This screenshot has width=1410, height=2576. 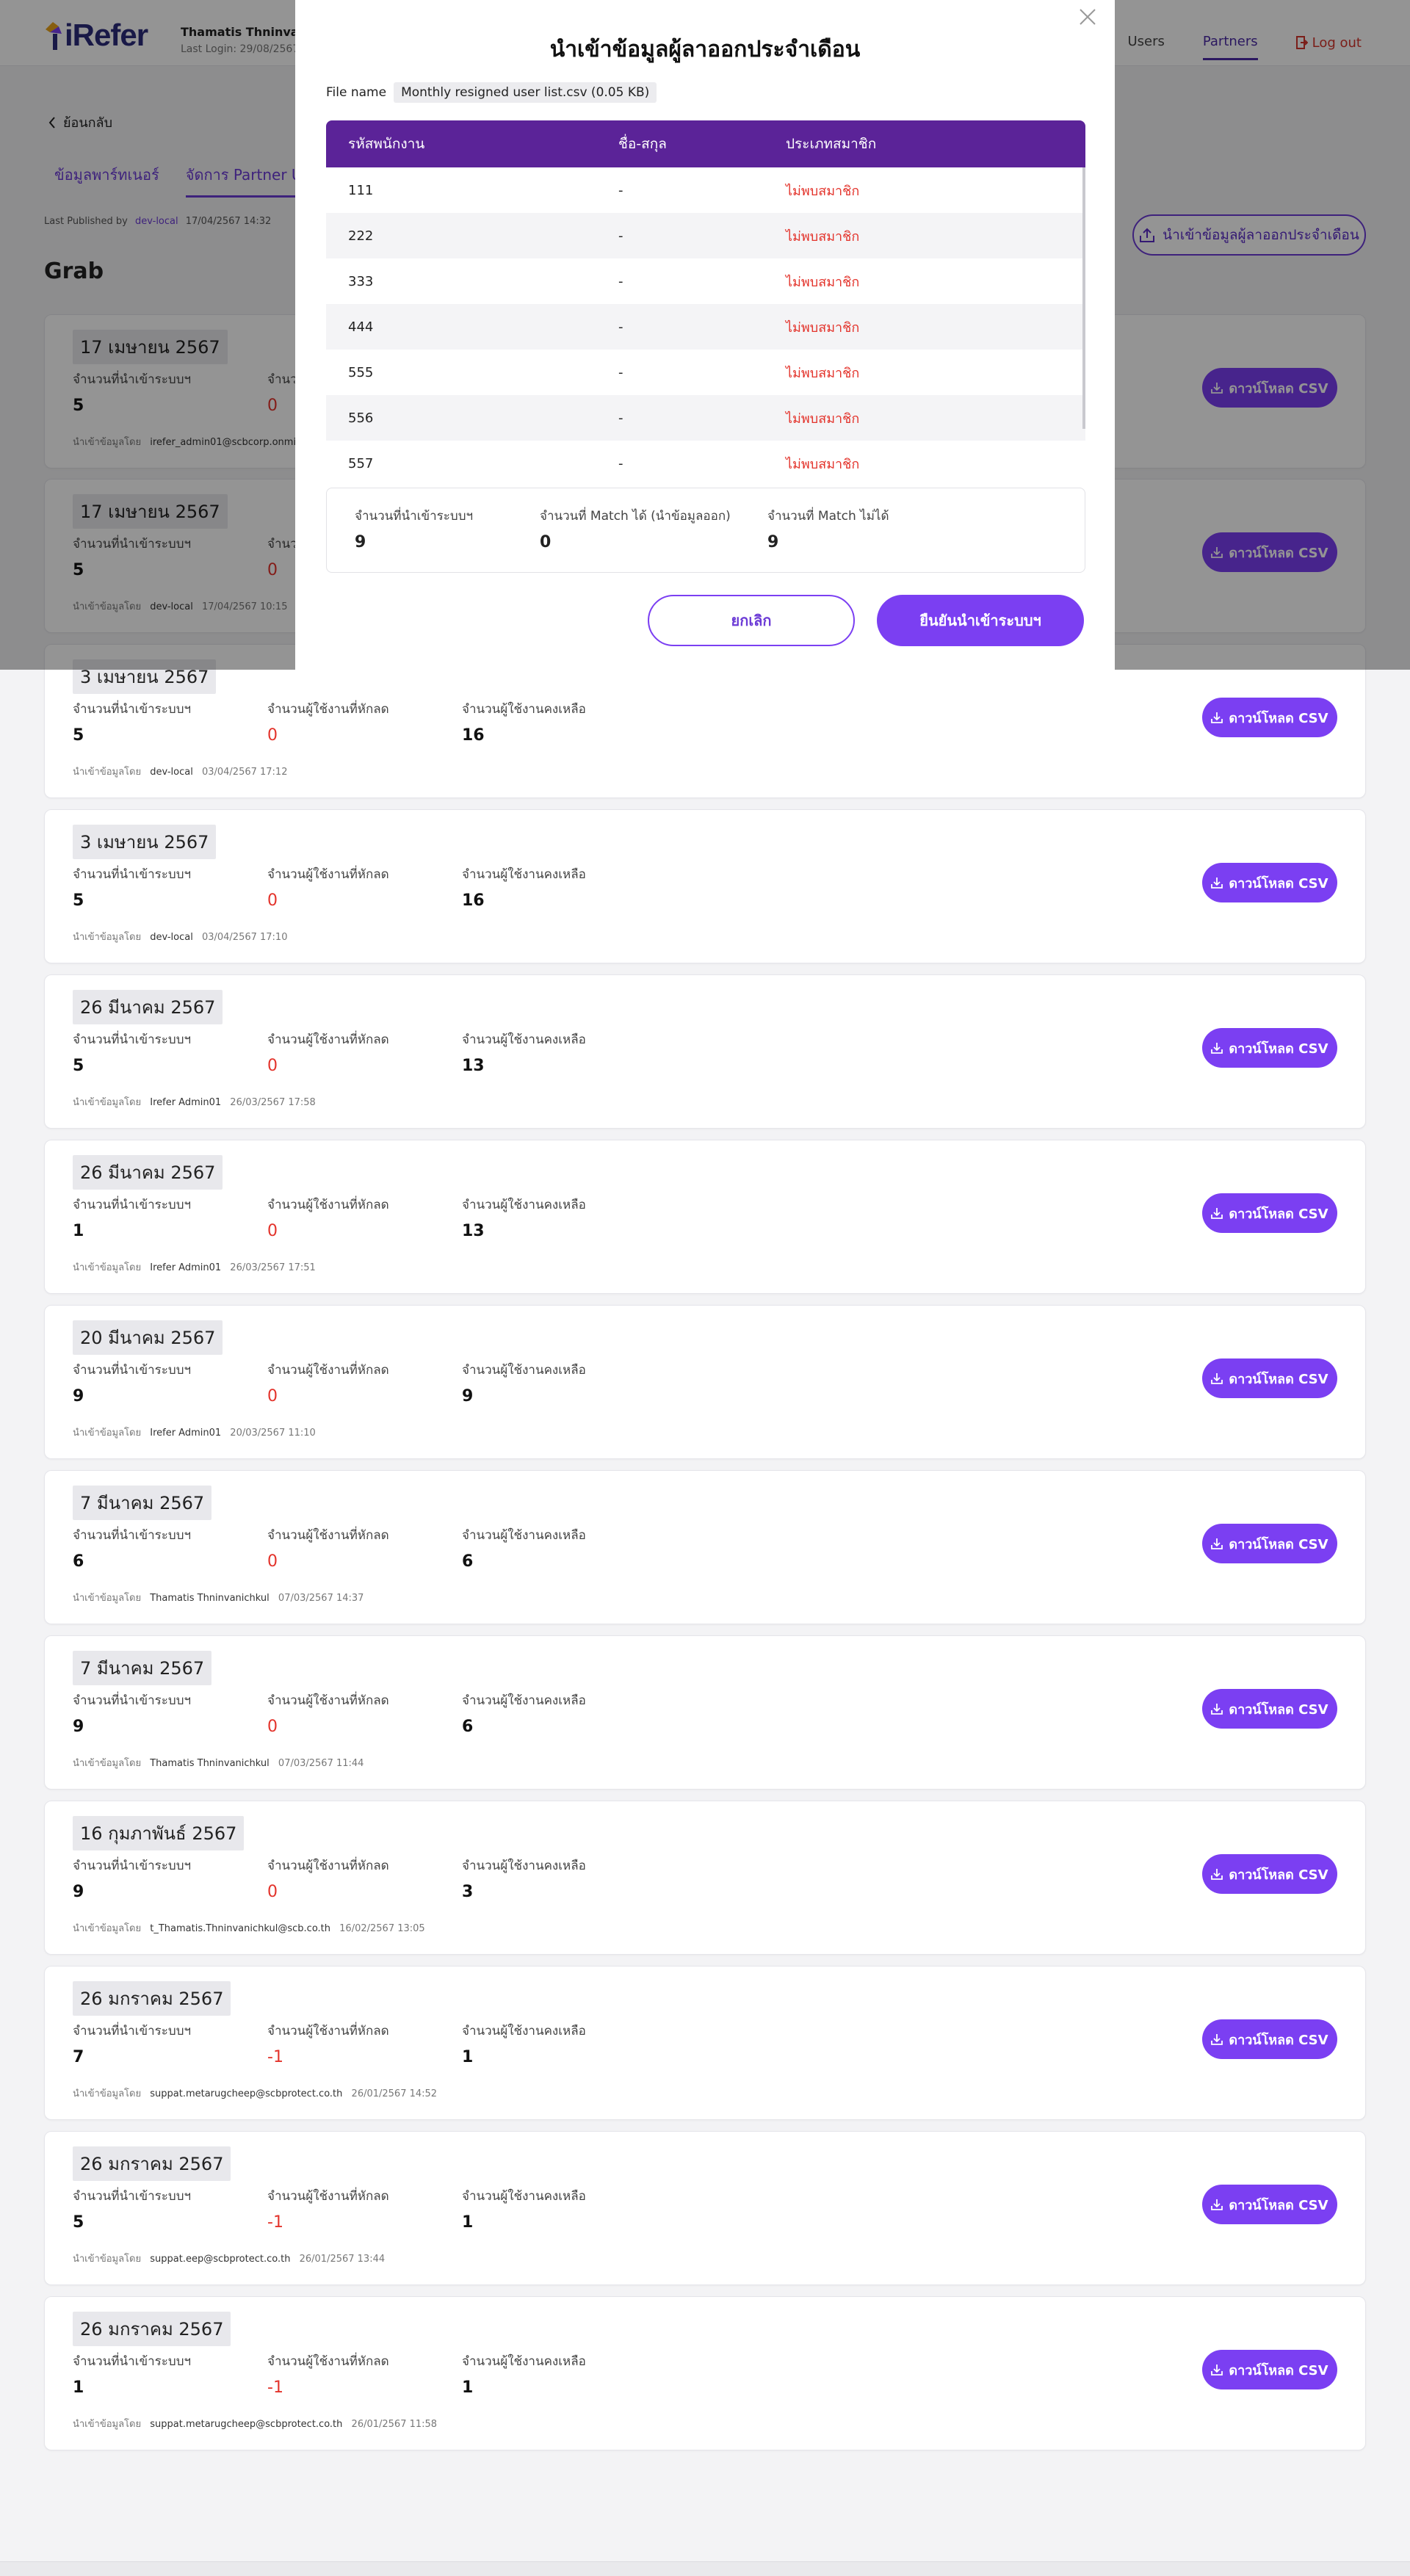 What do you see at coordinates (328, 2374) in the screenshot?
I see `record-deducted: จำนวนผู้ใช้งานที่หักลด -1` at bounding box center [328, 2374].